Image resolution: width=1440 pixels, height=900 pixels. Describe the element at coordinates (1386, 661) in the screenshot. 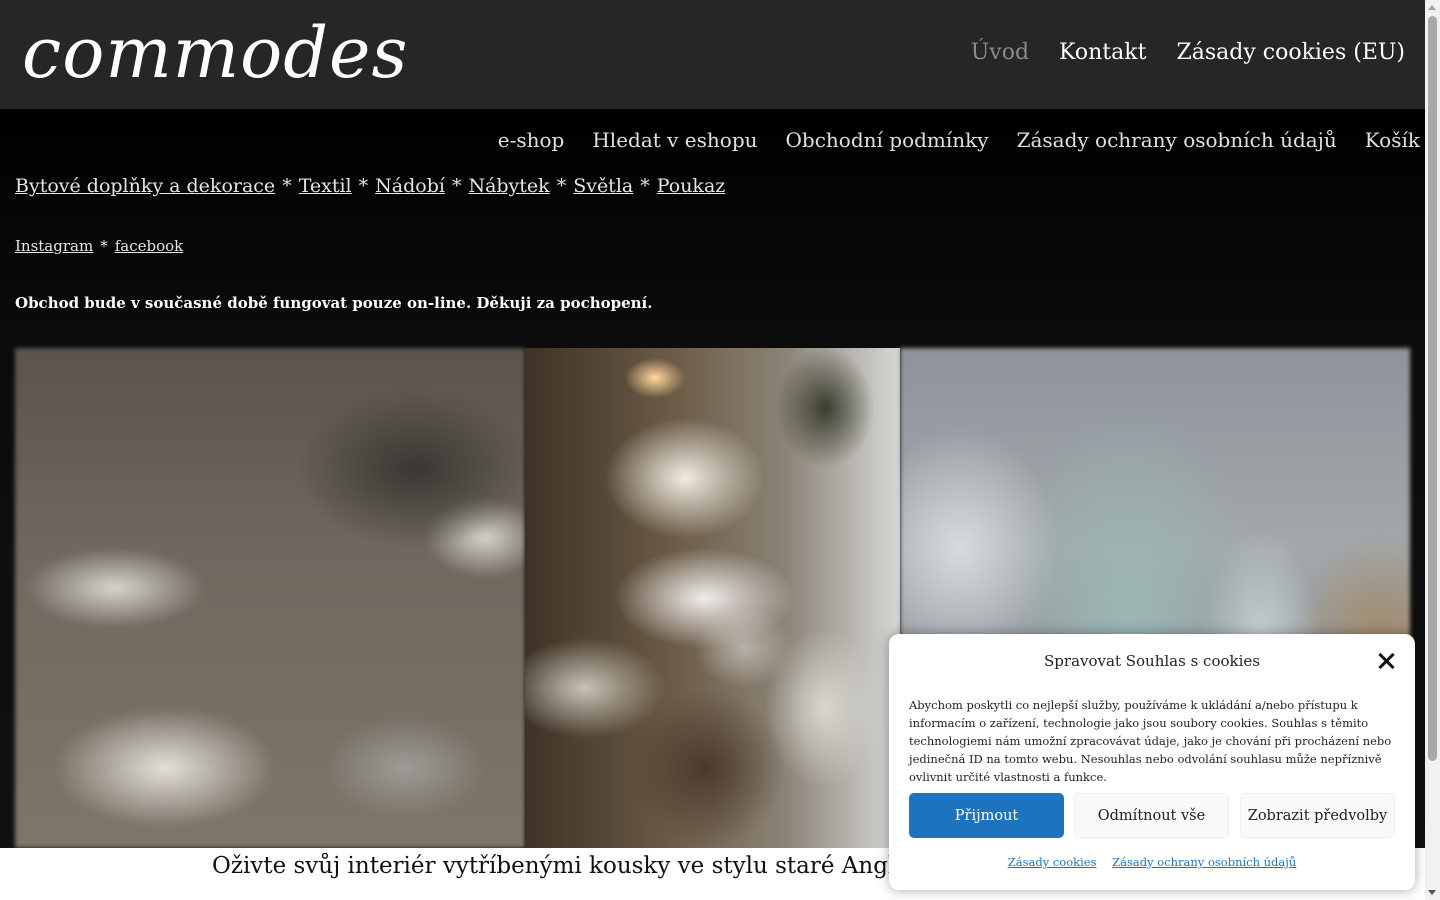

I see `close-icon` at that location.